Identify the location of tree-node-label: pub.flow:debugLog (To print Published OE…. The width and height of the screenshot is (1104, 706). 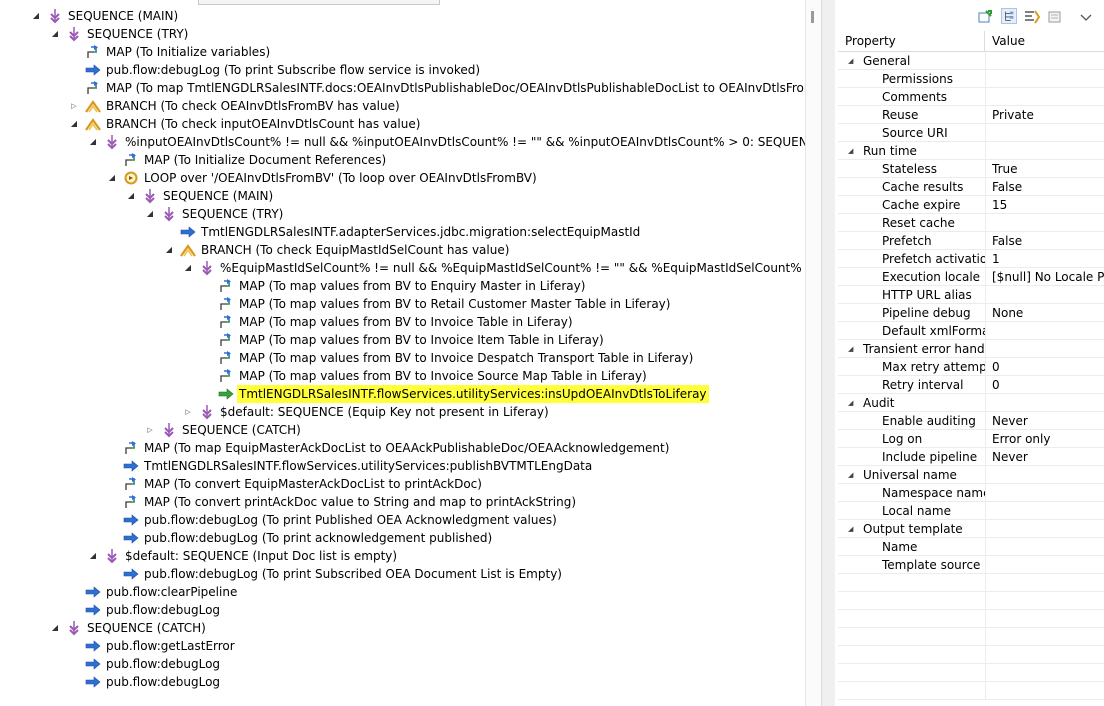
(350, 520).